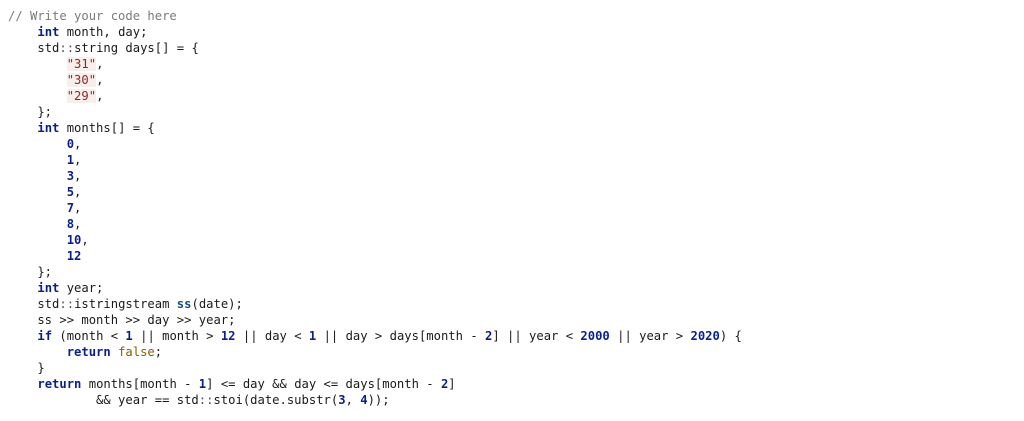 This screenshot has height=421, width=1024. What do you see at coordinates (34, 48) in the screenshot?
I see `code-token-plain: std` at bounding box center [34, 48].